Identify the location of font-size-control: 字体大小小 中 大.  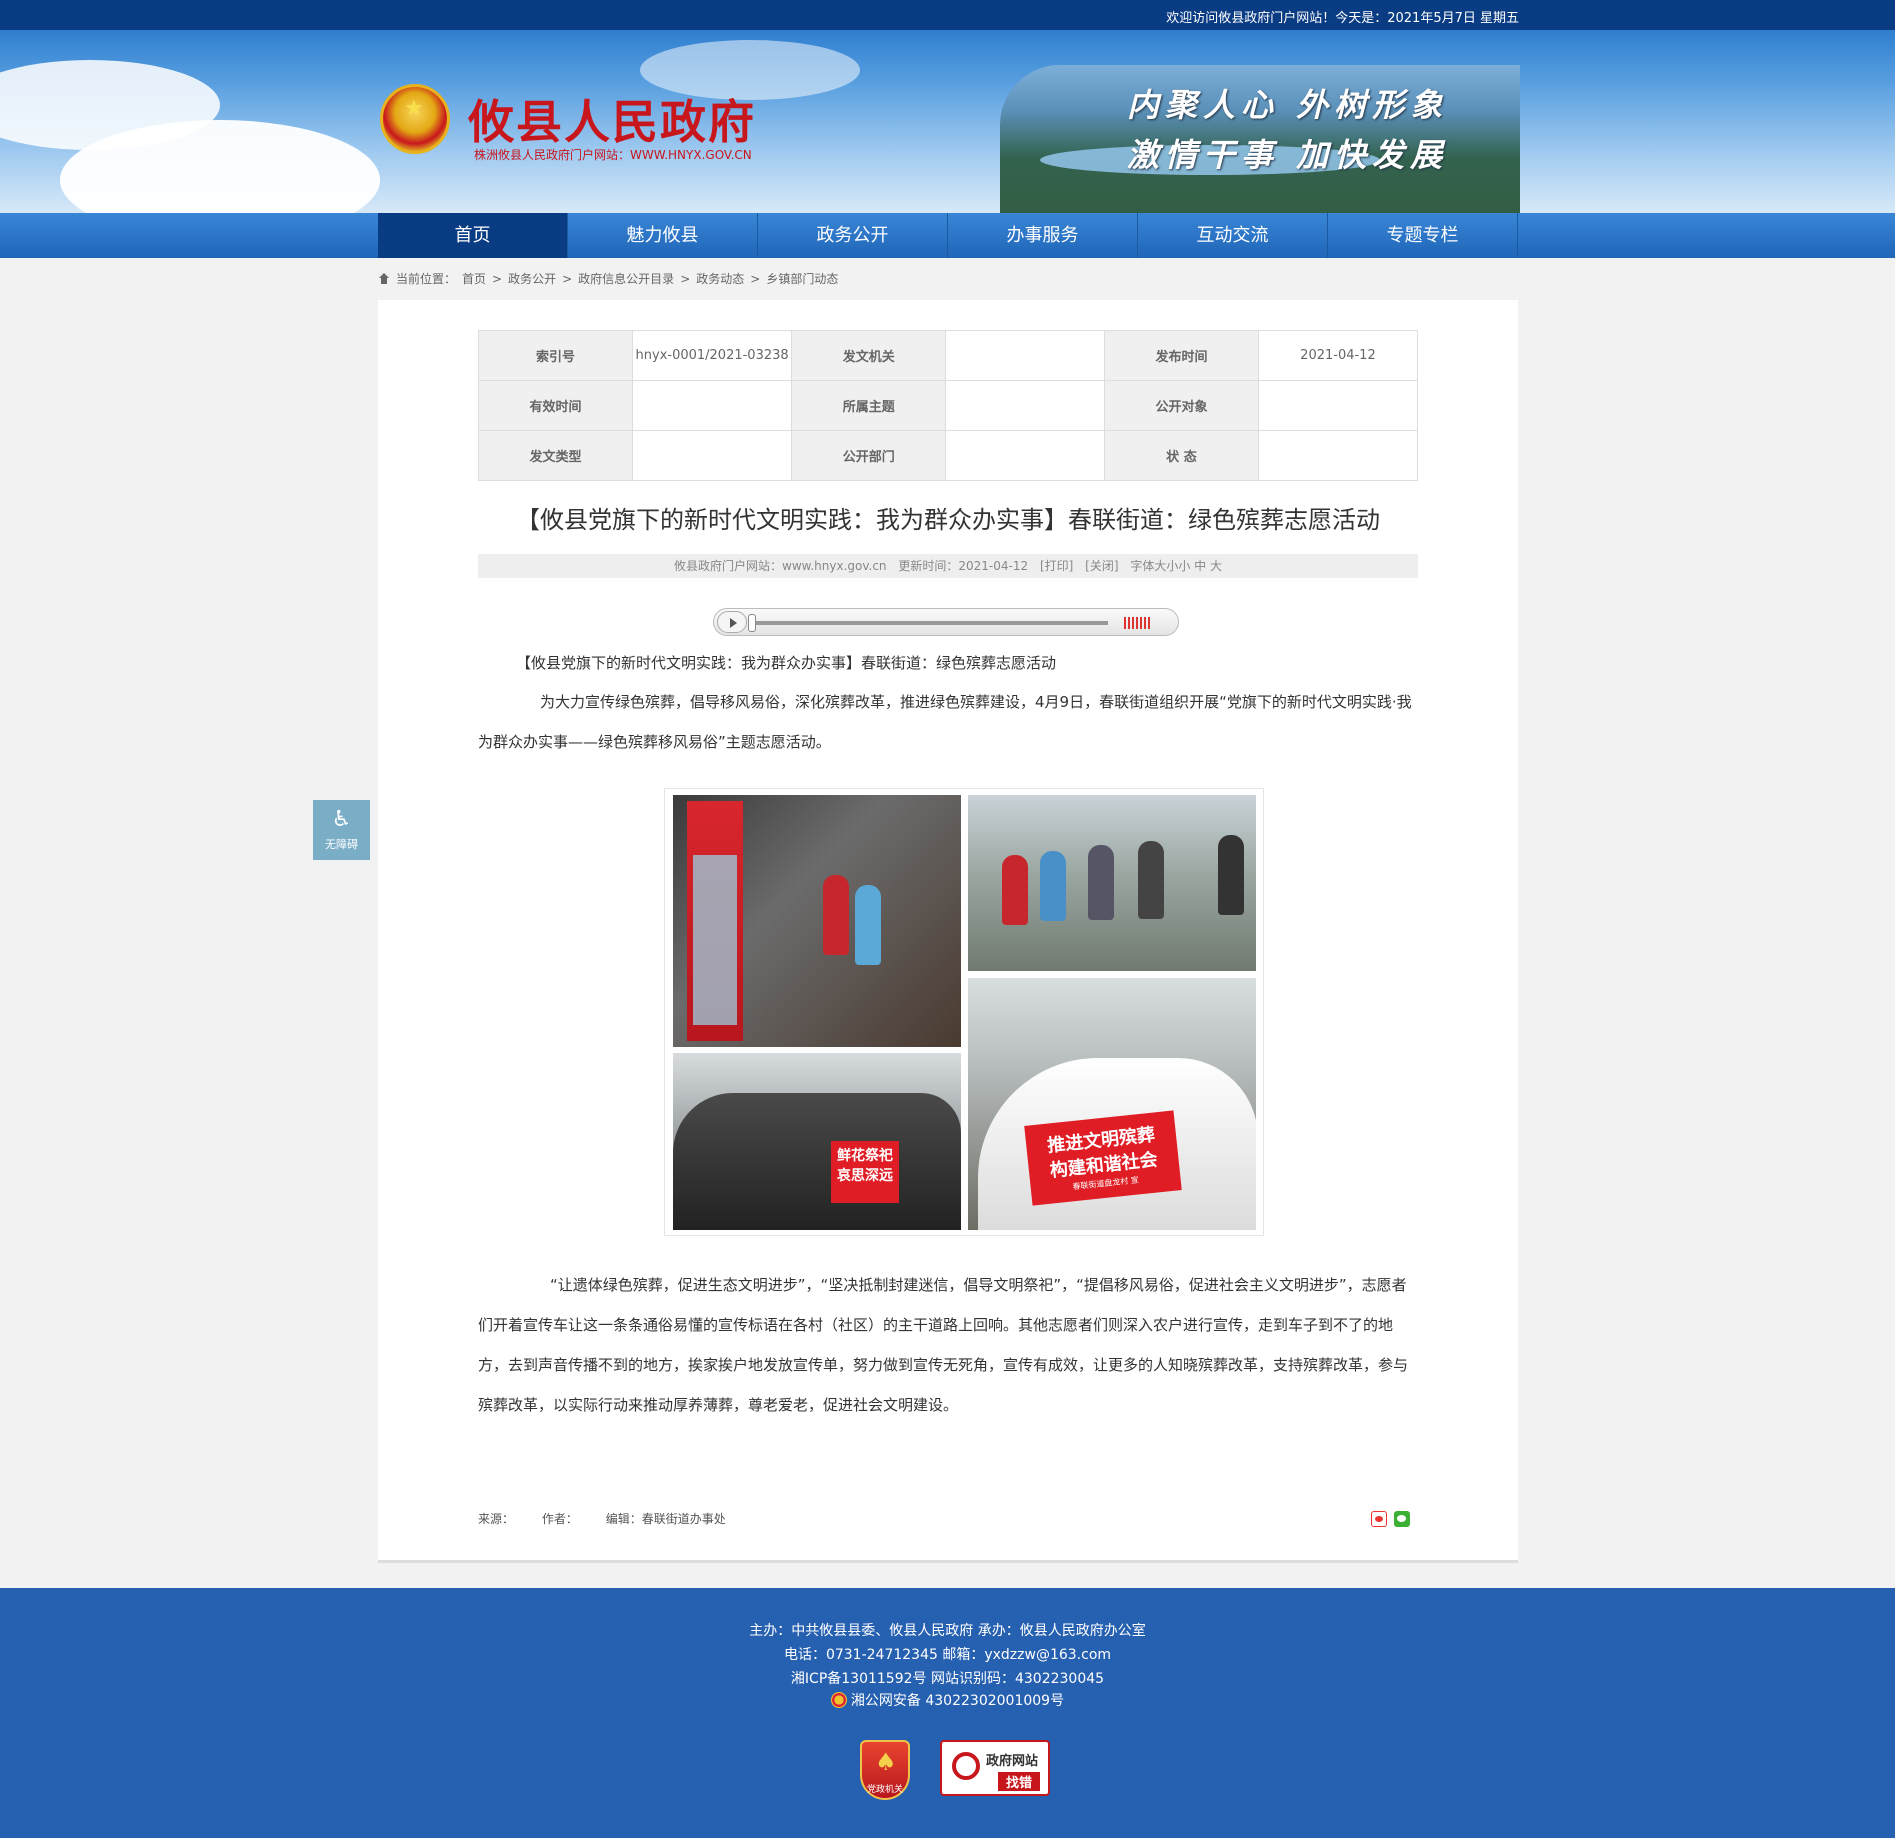
(1176, 566).